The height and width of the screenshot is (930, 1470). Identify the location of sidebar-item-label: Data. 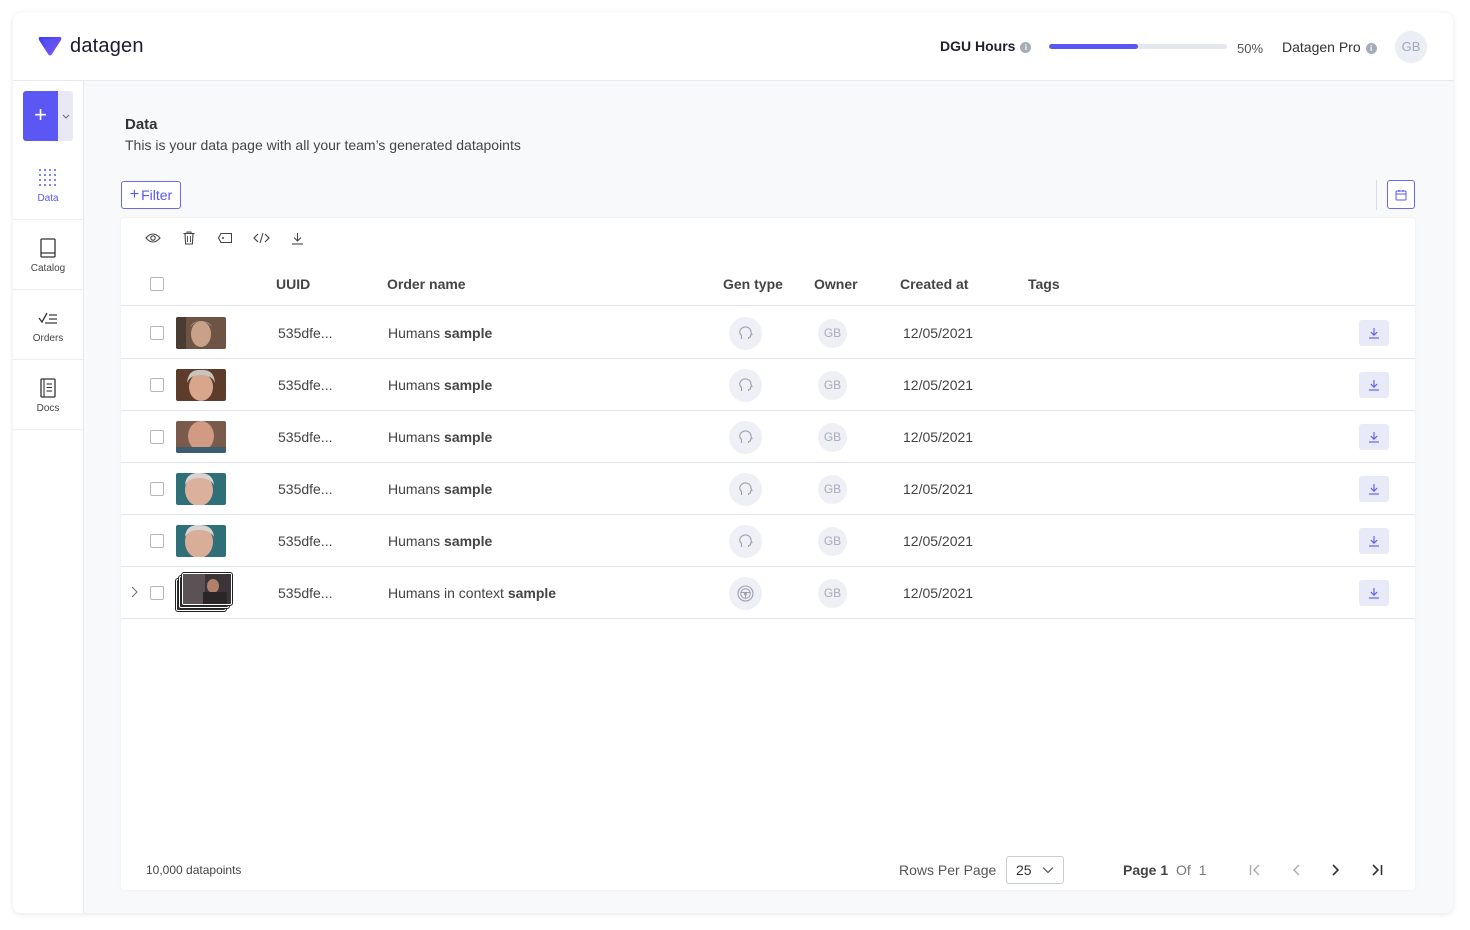
(48, 198).